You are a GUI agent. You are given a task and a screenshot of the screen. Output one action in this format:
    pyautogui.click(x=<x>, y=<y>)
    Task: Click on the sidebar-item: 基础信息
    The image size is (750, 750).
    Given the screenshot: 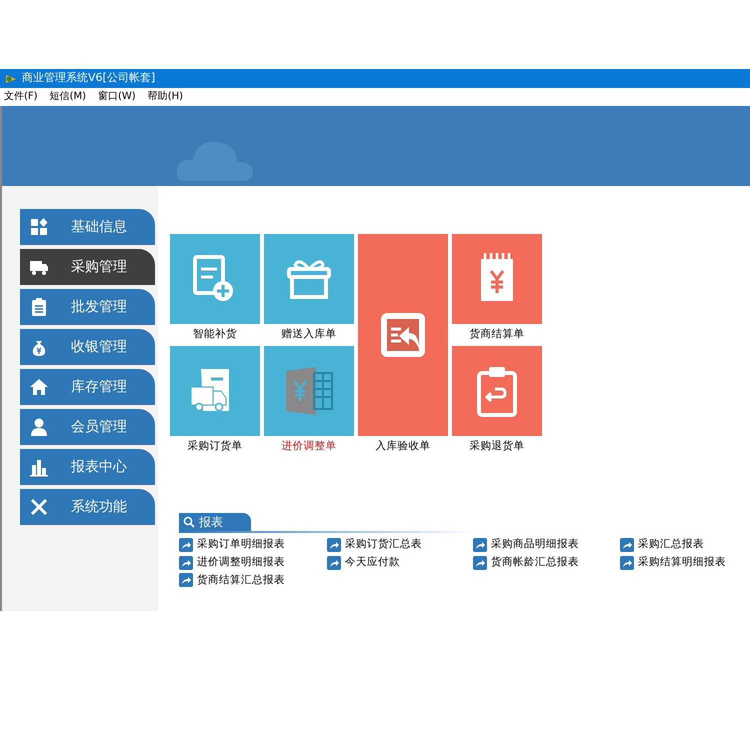 What is the action you would take?
    pyautogui.click(x=87, y=227)
    